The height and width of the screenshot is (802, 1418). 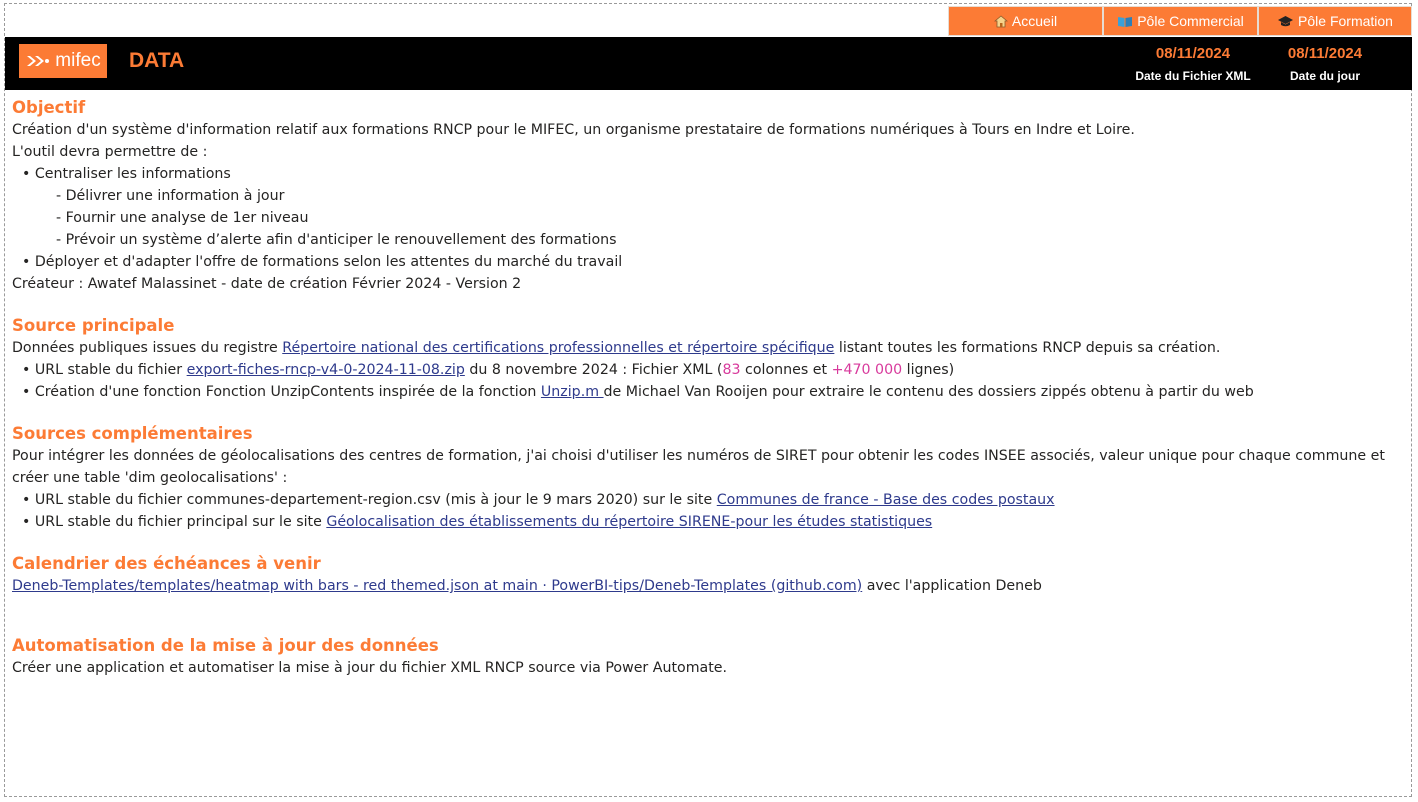 I want to click on objectif-sub-analyse: - Fournir une analyse de 1er niveau, so click(x=182, y=218).